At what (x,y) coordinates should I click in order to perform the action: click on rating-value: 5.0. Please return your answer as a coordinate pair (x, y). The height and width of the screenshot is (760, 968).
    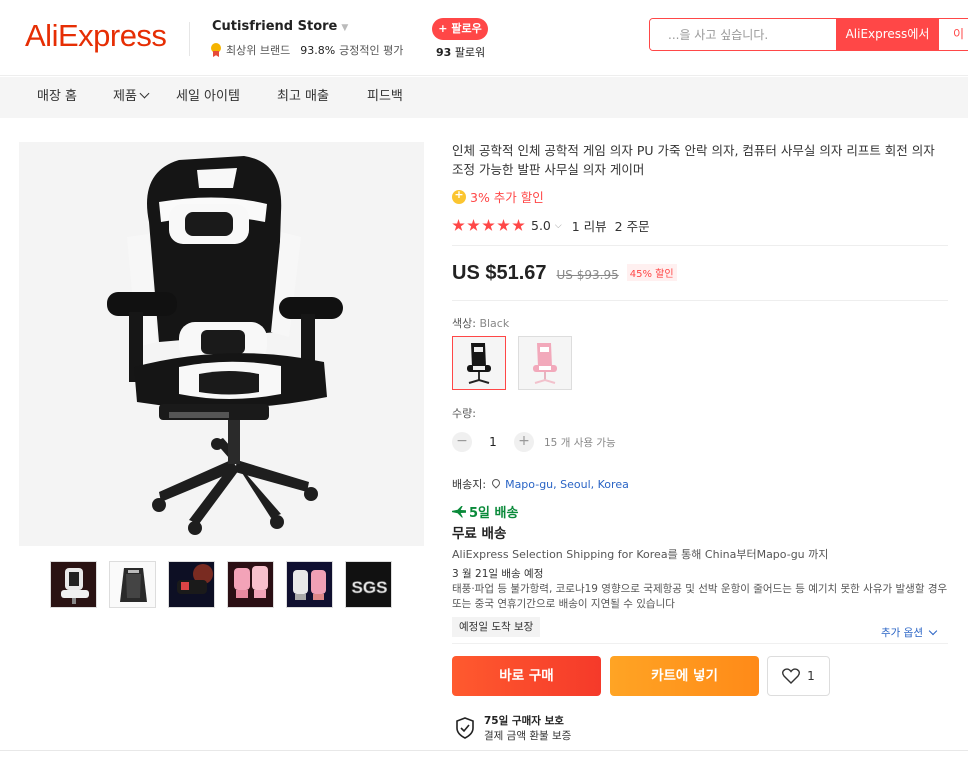
    Looking at the image, I should click on (541, 225).